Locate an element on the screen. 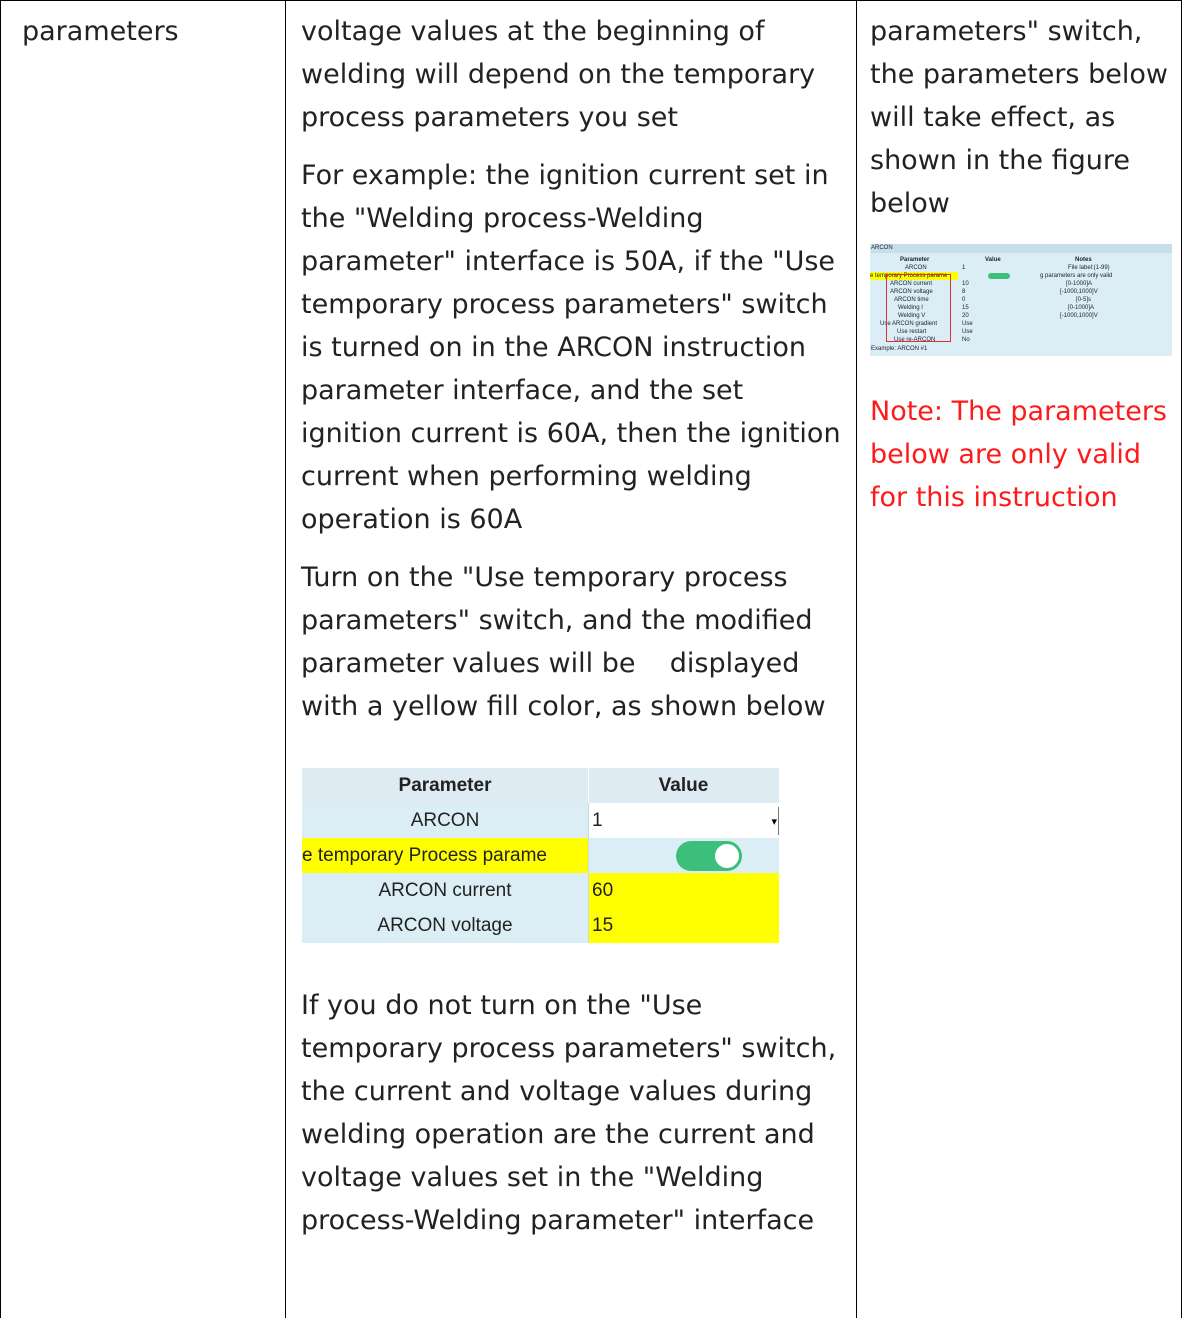 The image size is (1182, 1318). temporary-params-toggle is located at coordinates (709, 856).